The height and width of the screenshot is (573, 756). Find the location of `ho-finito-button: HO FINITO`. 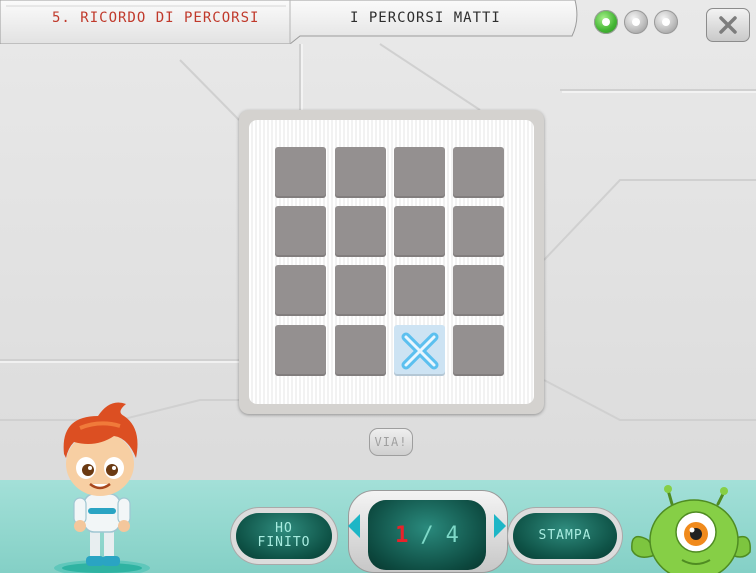

ho-finito-button: HO FINITO is located at coordinates (284, 536).